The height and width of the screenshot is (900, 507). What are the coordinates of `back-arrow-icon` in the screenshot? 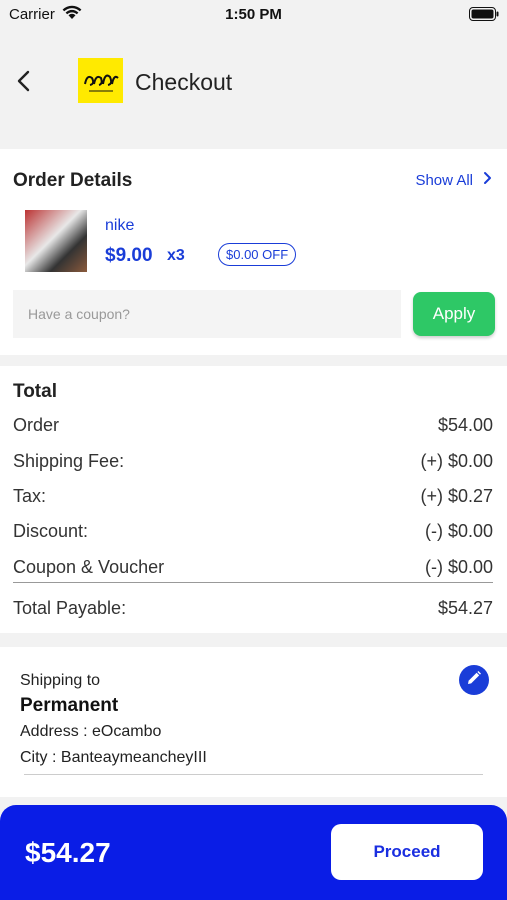 It's located at (25, 81).